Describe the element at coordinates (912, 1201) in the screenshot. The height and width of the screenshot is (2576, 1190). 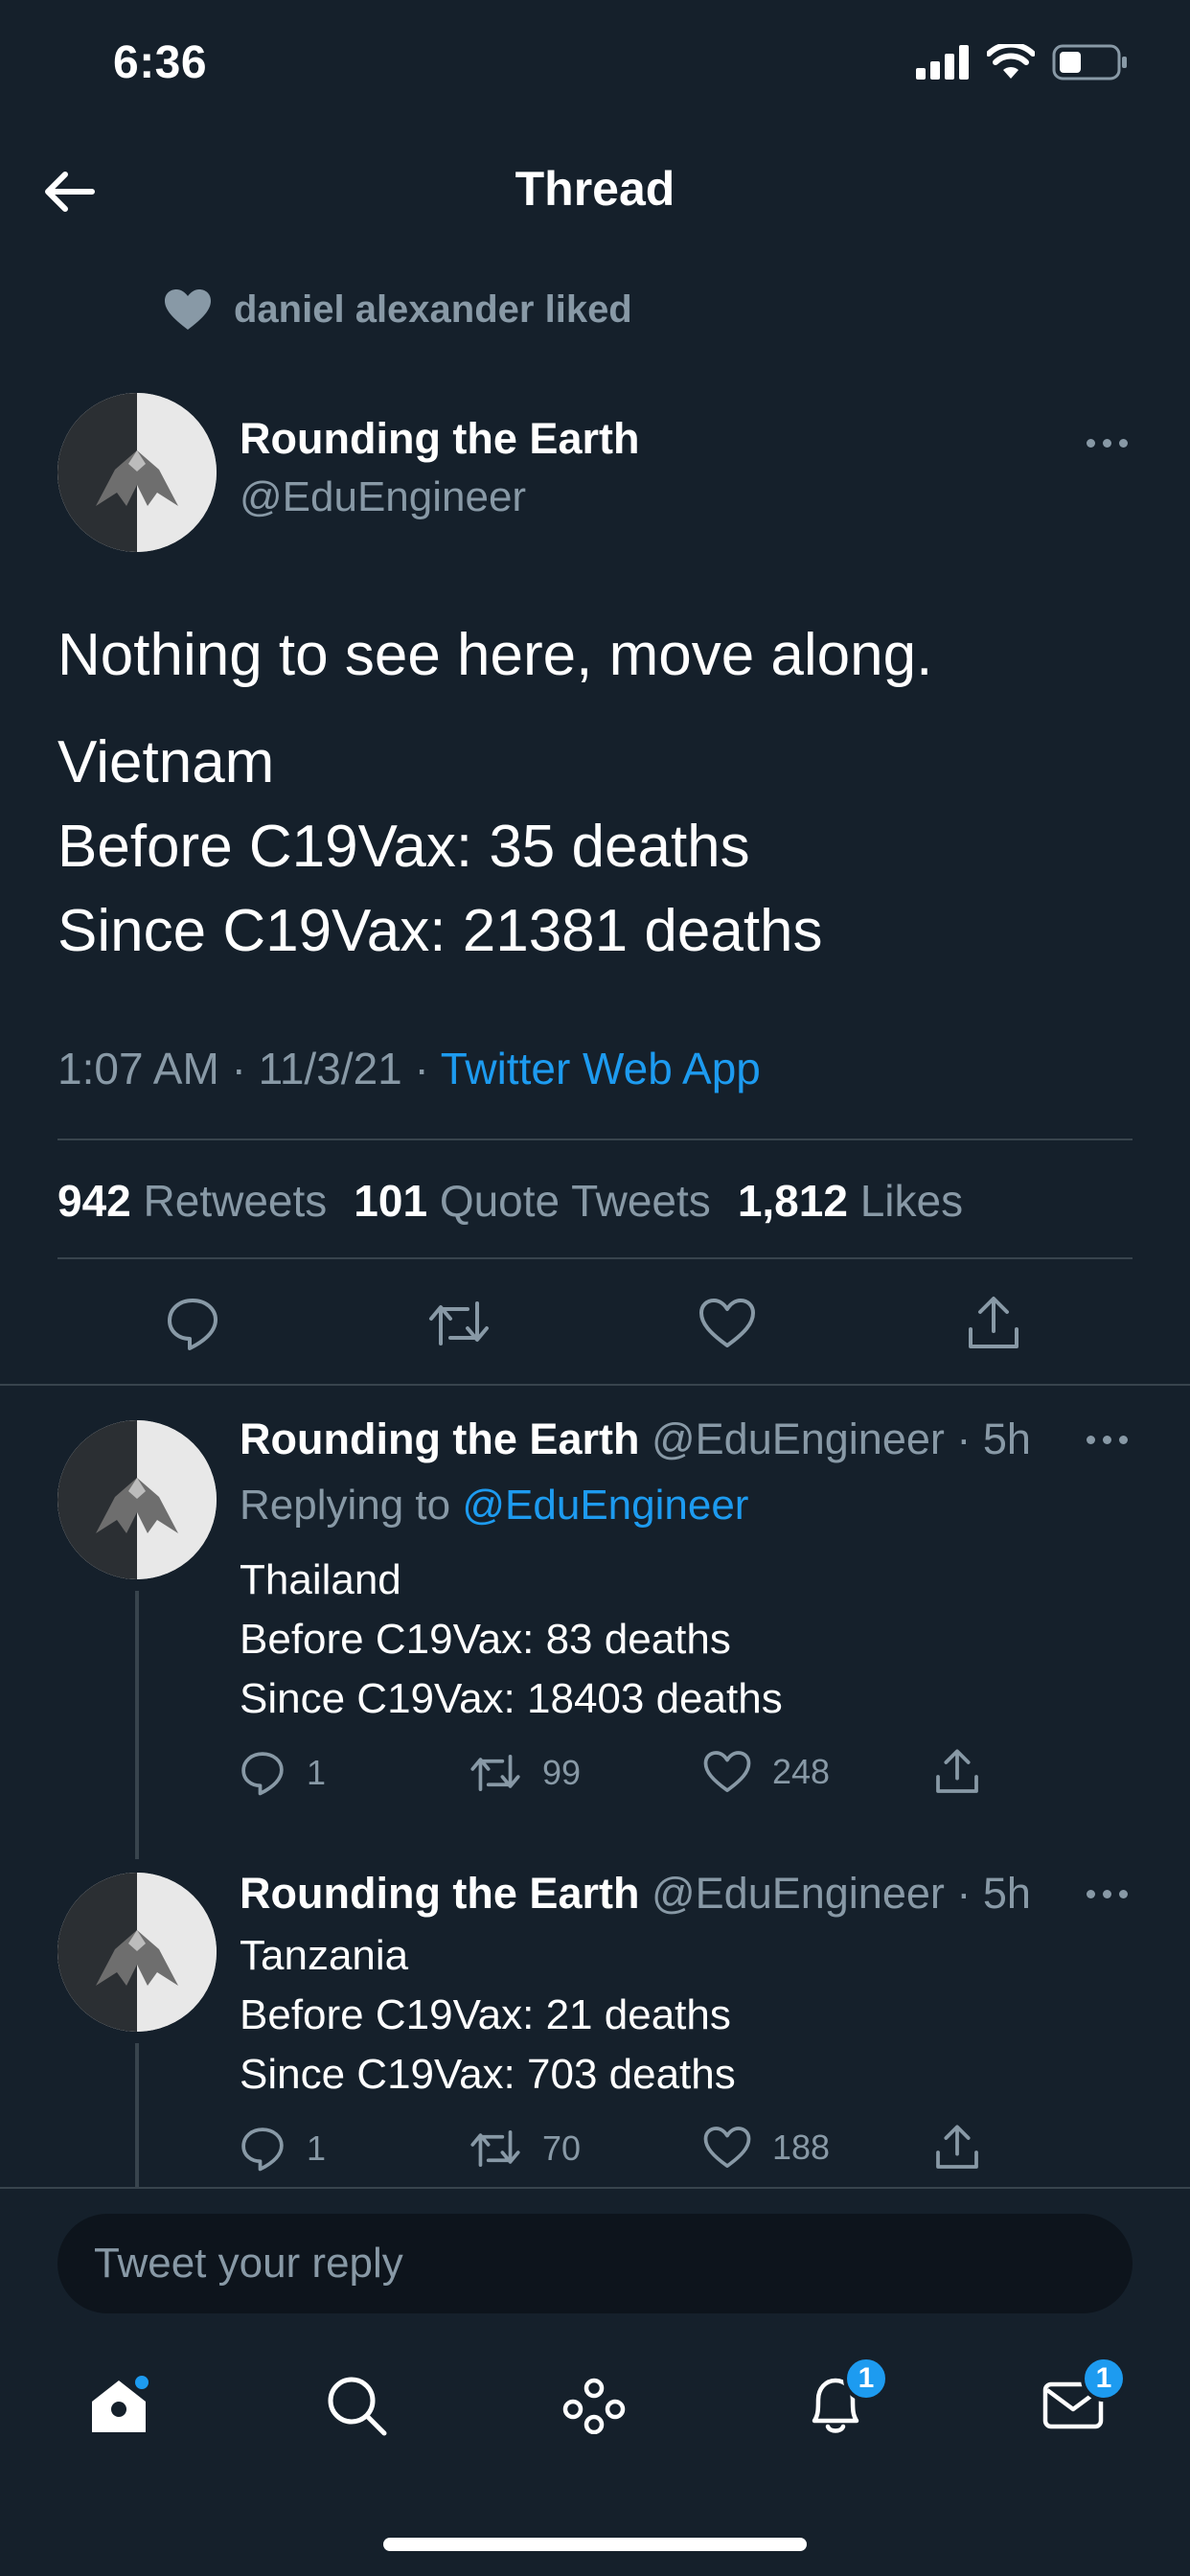
I see `likes-label: Likes` at that location.